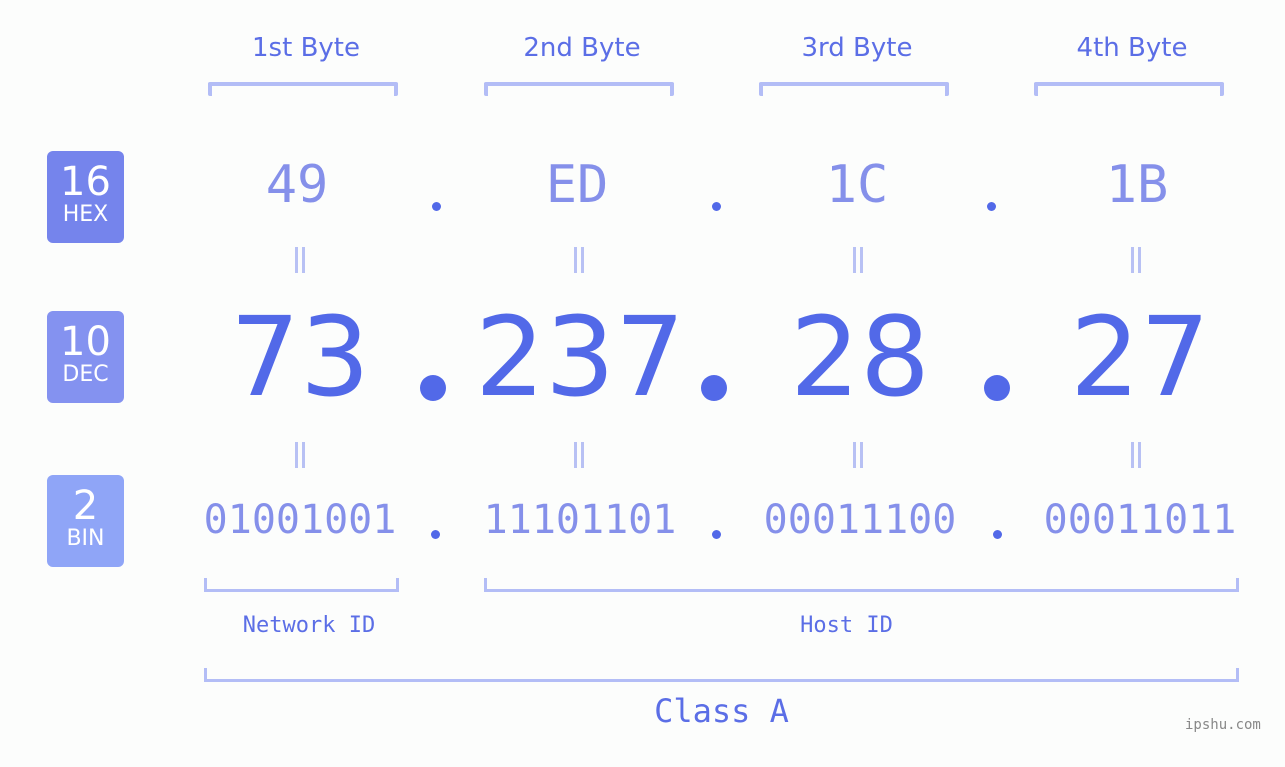  I want to click on bin-base: 2, so click(85, 506).